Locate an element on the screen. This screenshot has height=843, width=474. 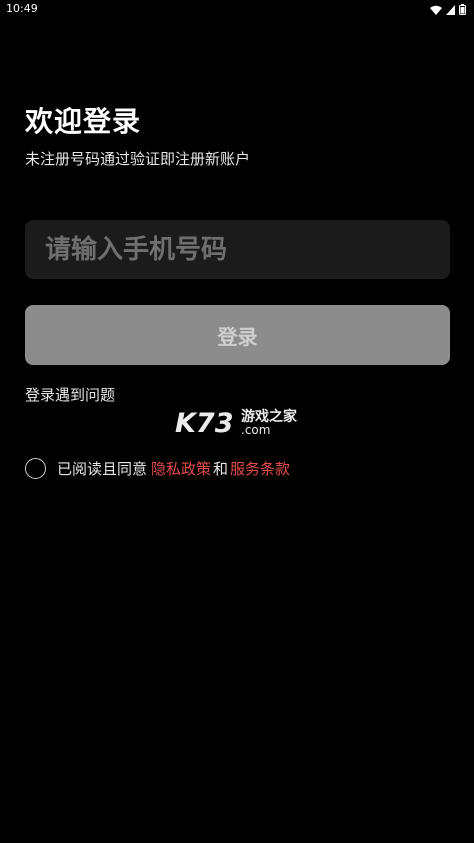
status-icons is located at coordinates (448, 9).